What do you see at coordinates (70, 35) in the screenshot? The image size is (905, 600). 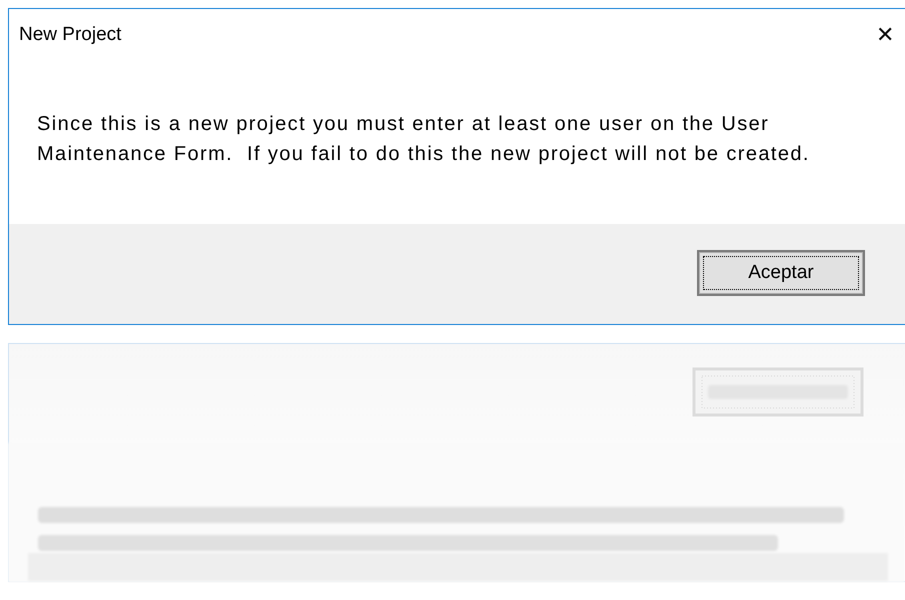 I see `window-title: New Project` at bounding box center [70, 35].